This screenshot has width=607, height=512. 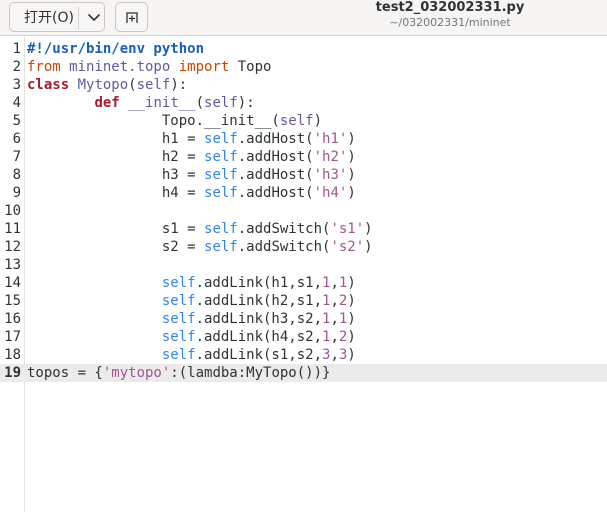 What do you see at coordinates (140, 103) in the screenshot?
I see `code-text: def __init__(self):` at bounding box center [140, 103].